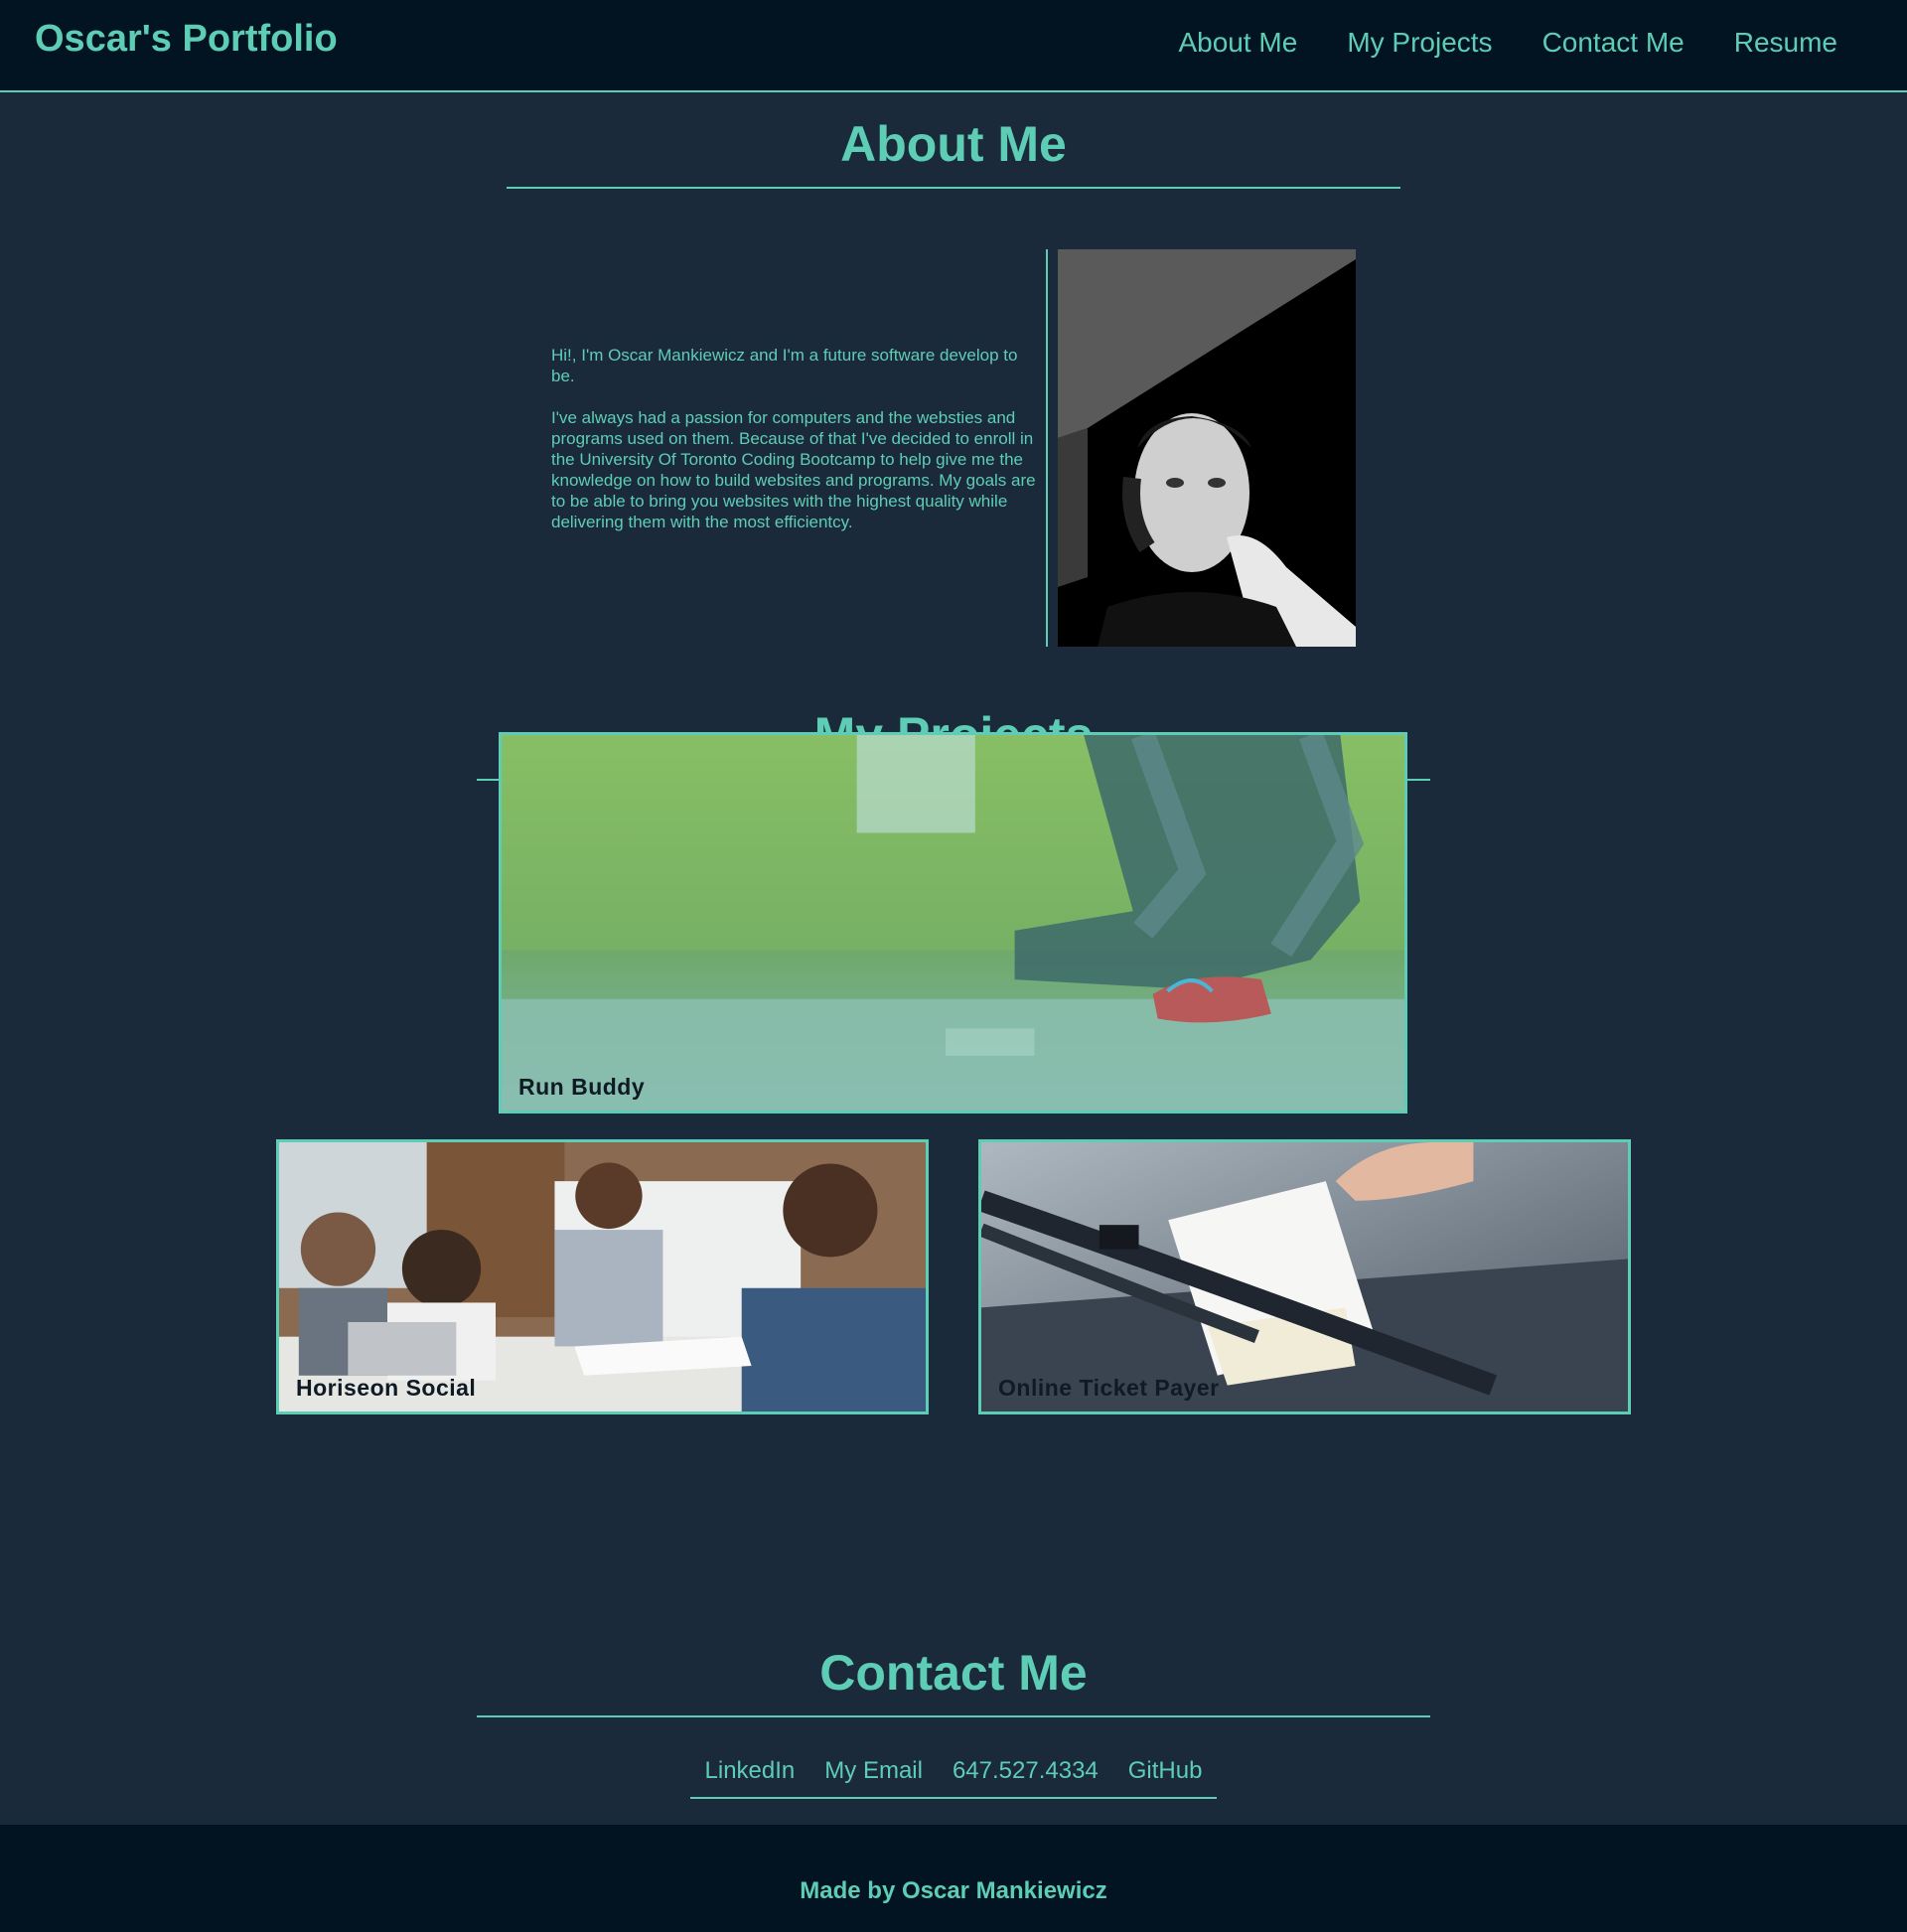 This screenshot has height=1932, width=1907. Describe the element at coordinates (1207, 448) in the screenshot. I see `profile-photo` at that location.